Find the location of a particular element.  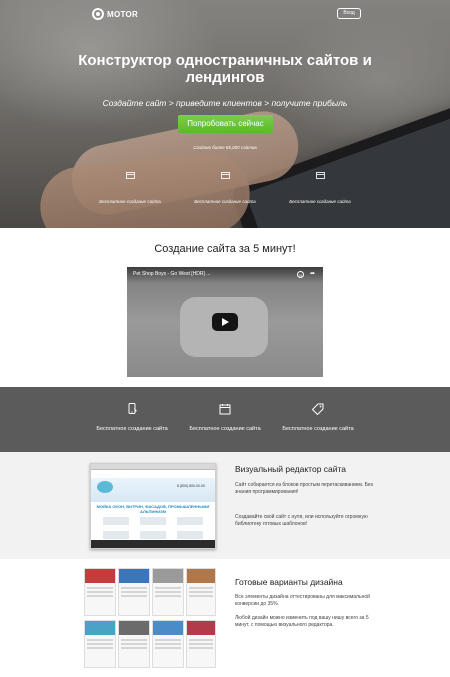

login-button: Вход is located at coordinates (349, 13).